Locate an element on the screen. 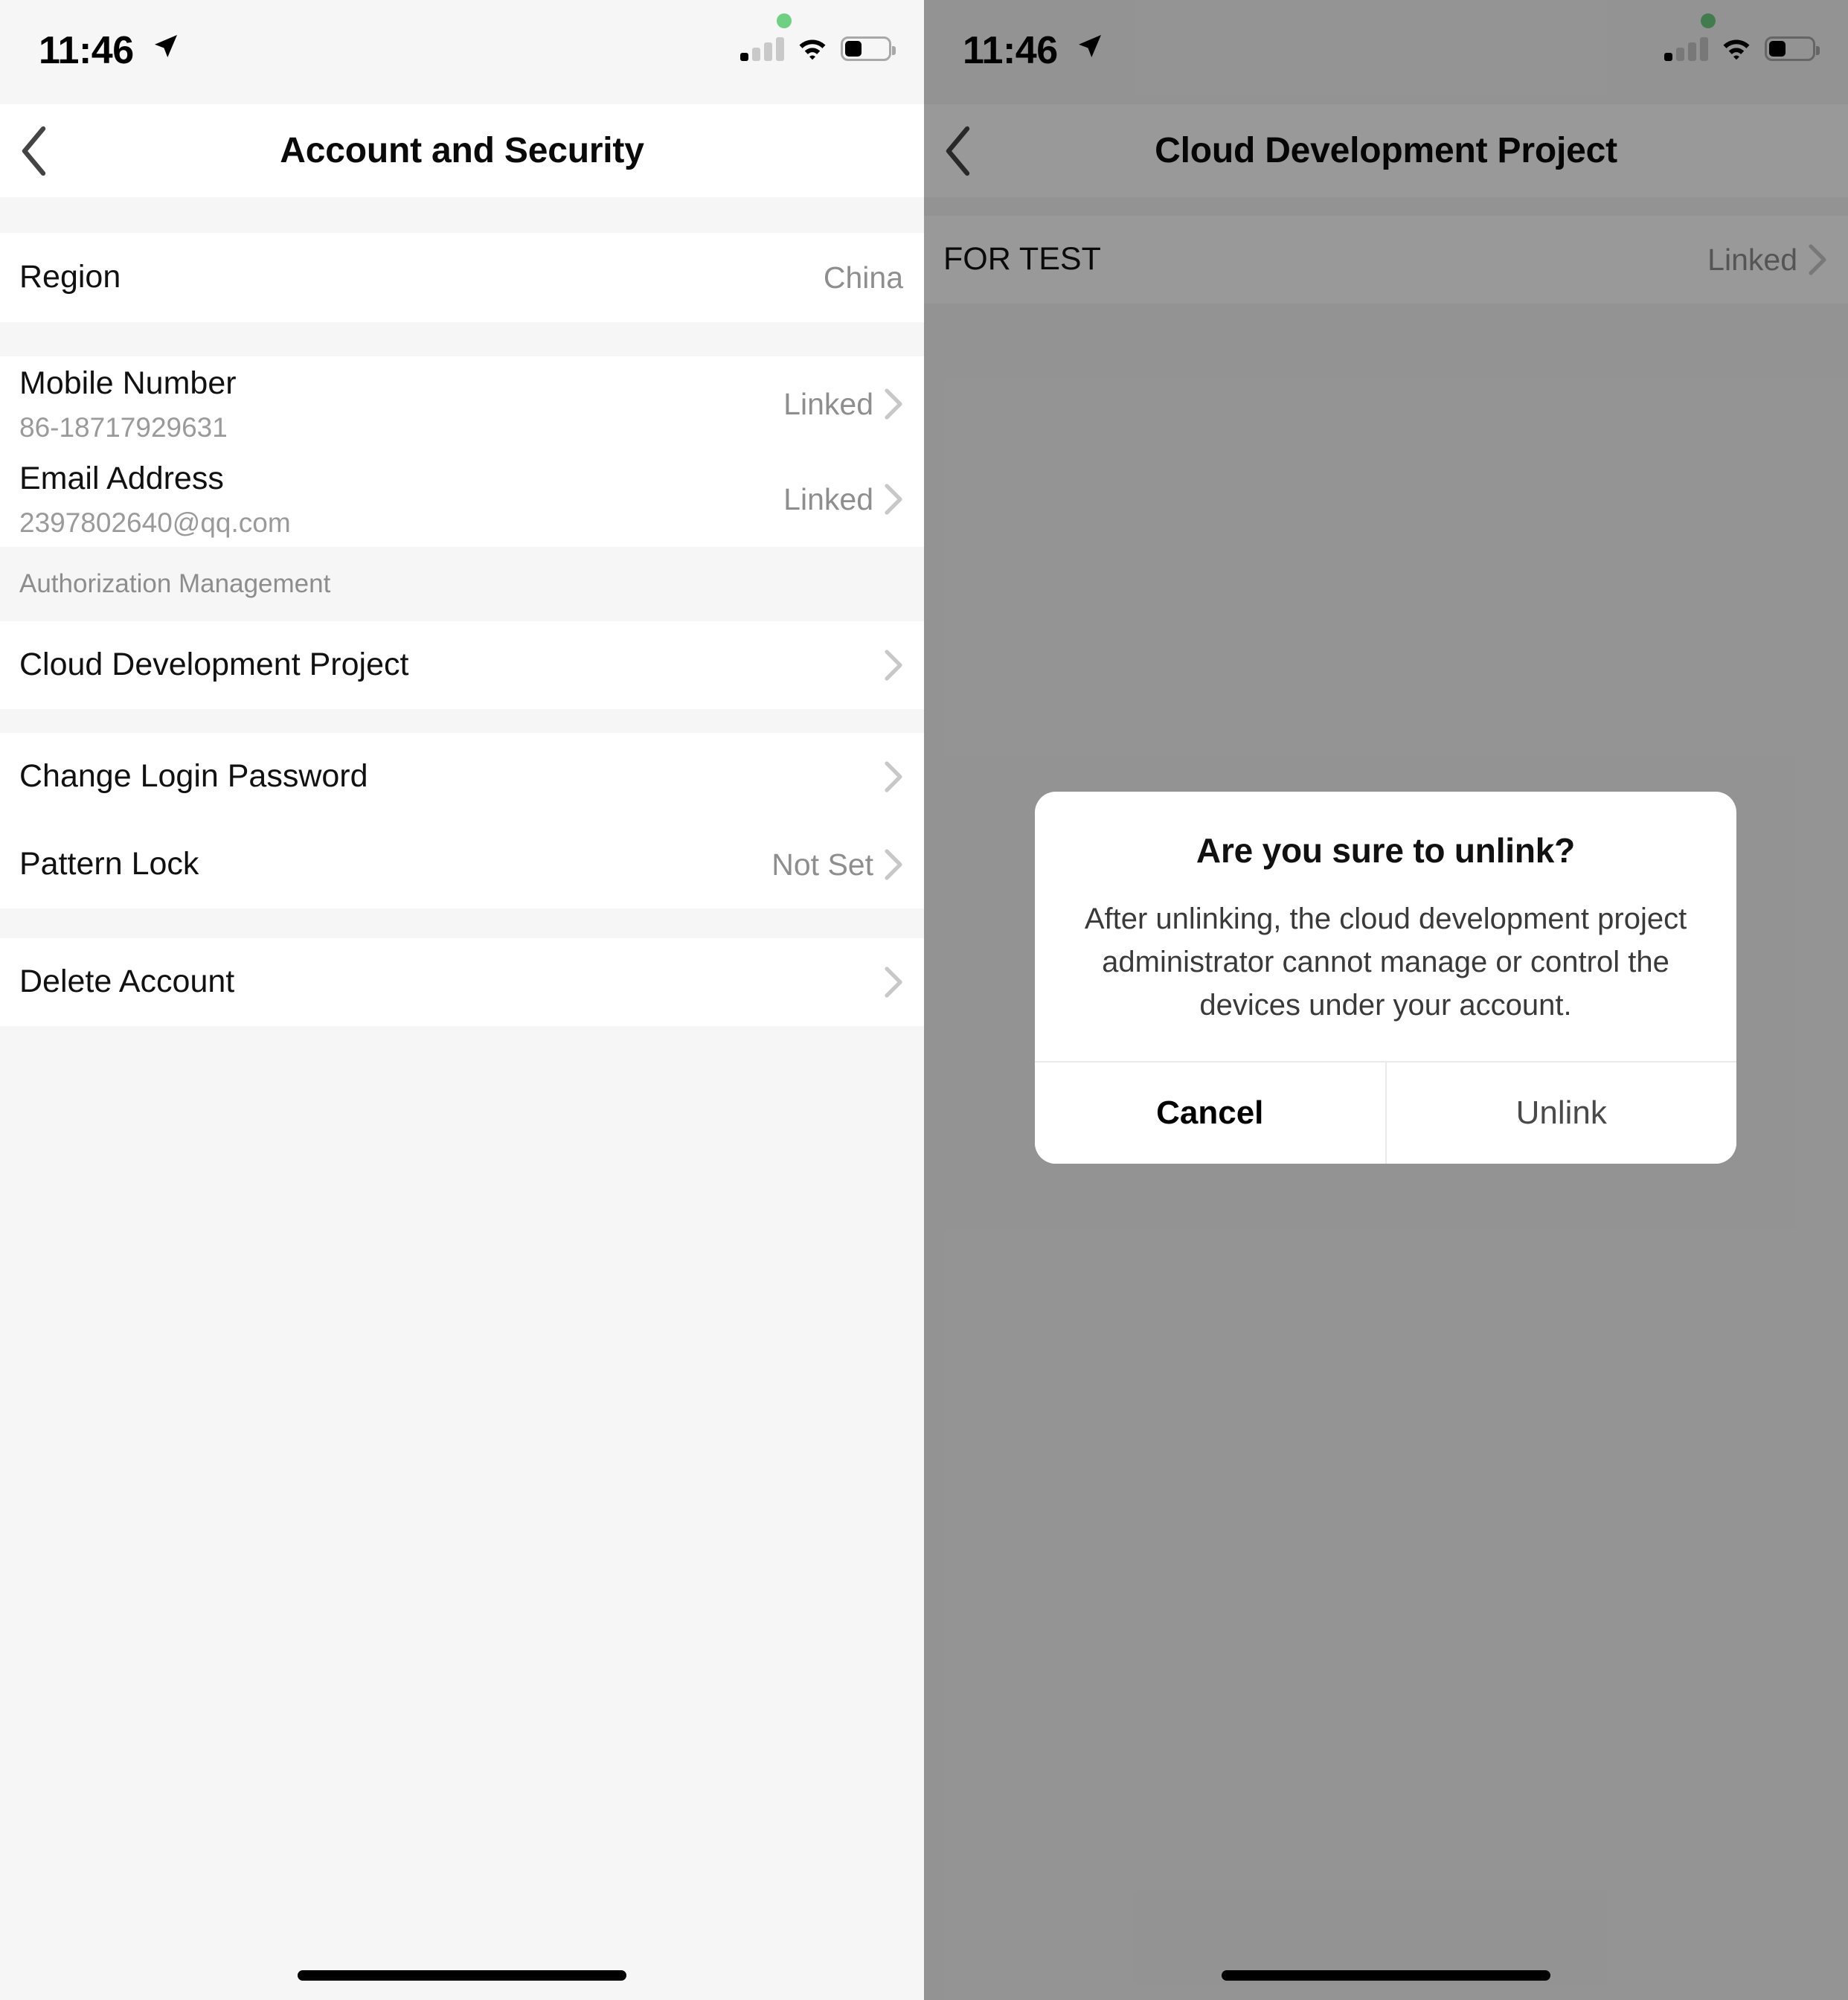  recording-indicator-dot is located at coordinates (784, 21).